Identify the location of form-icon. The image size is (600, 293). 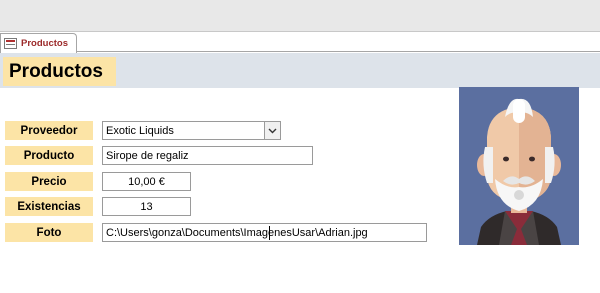
(10, 43).